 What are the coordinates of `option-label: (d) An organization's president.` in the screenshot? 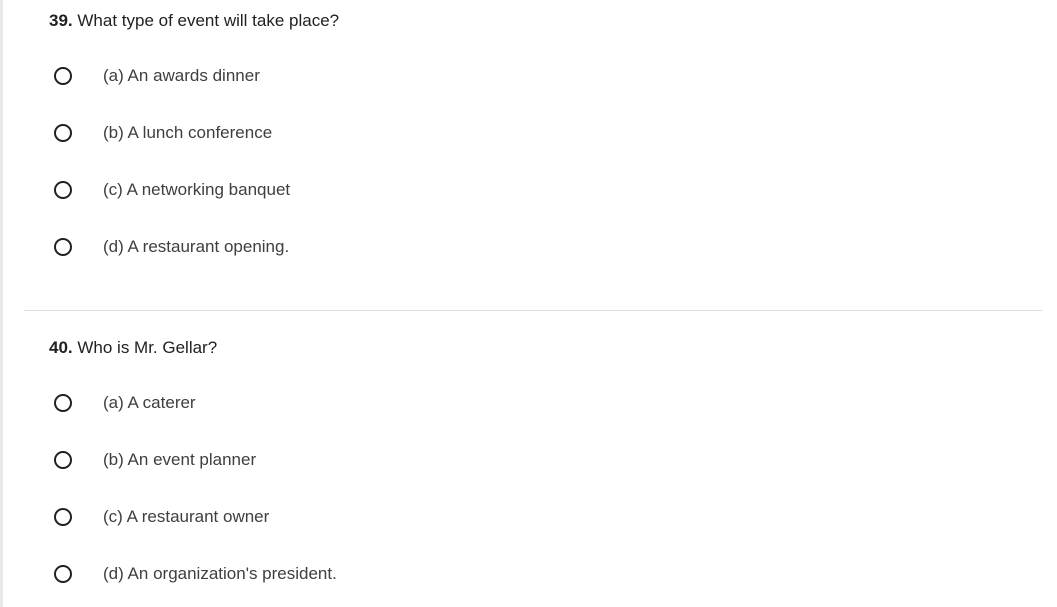 It's located at (220, 573).